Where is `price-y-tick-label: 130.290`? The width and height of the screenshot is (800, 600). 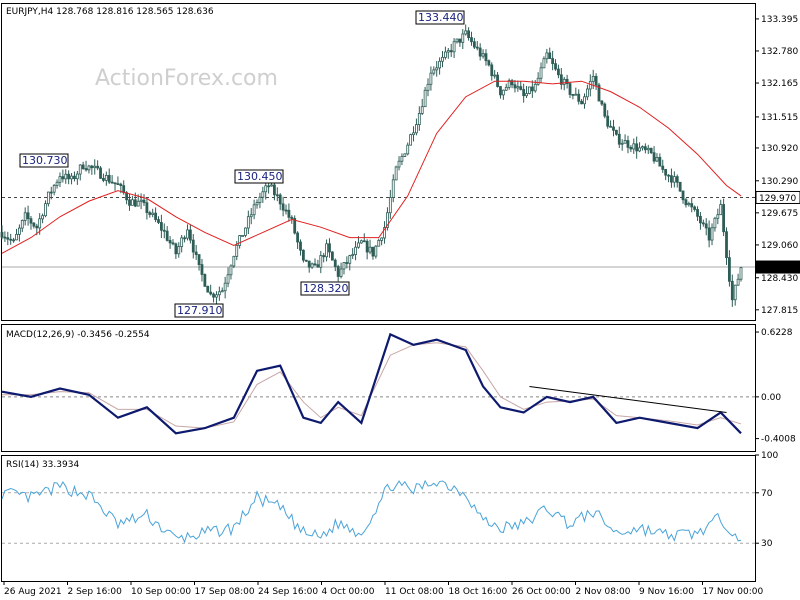 price-y-tick-label: 130.290 is located at coordinates (779, 182).